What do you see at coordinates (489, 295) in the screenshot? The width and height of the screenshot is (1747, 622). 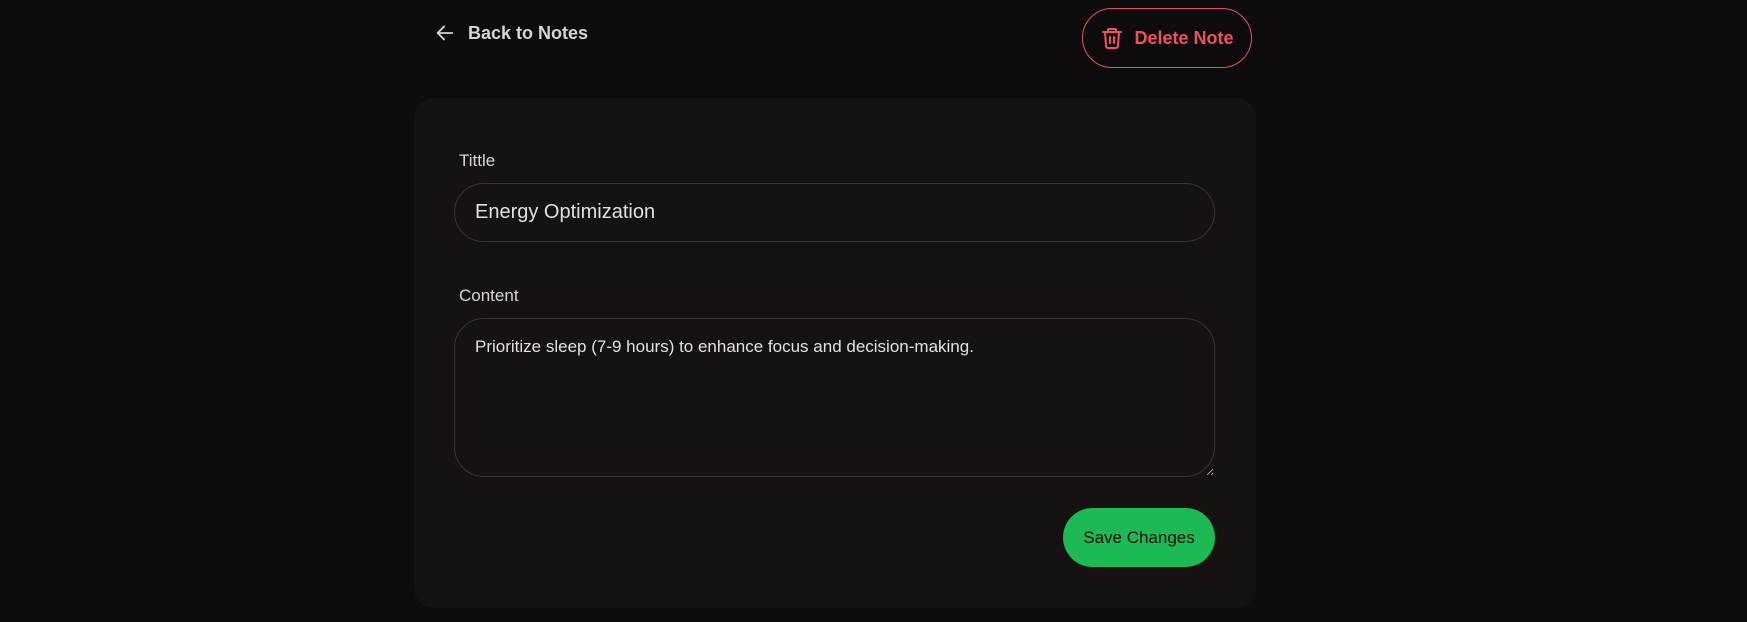 I see `content-field-label: Content` at bounding box center [489, 295].